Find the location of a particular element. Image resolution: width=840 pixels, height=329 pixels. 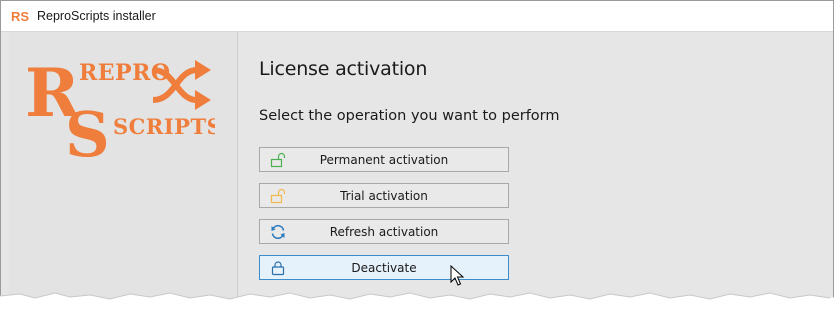

trial-activation-button: Trial activation is located at coordinates (384, 195).